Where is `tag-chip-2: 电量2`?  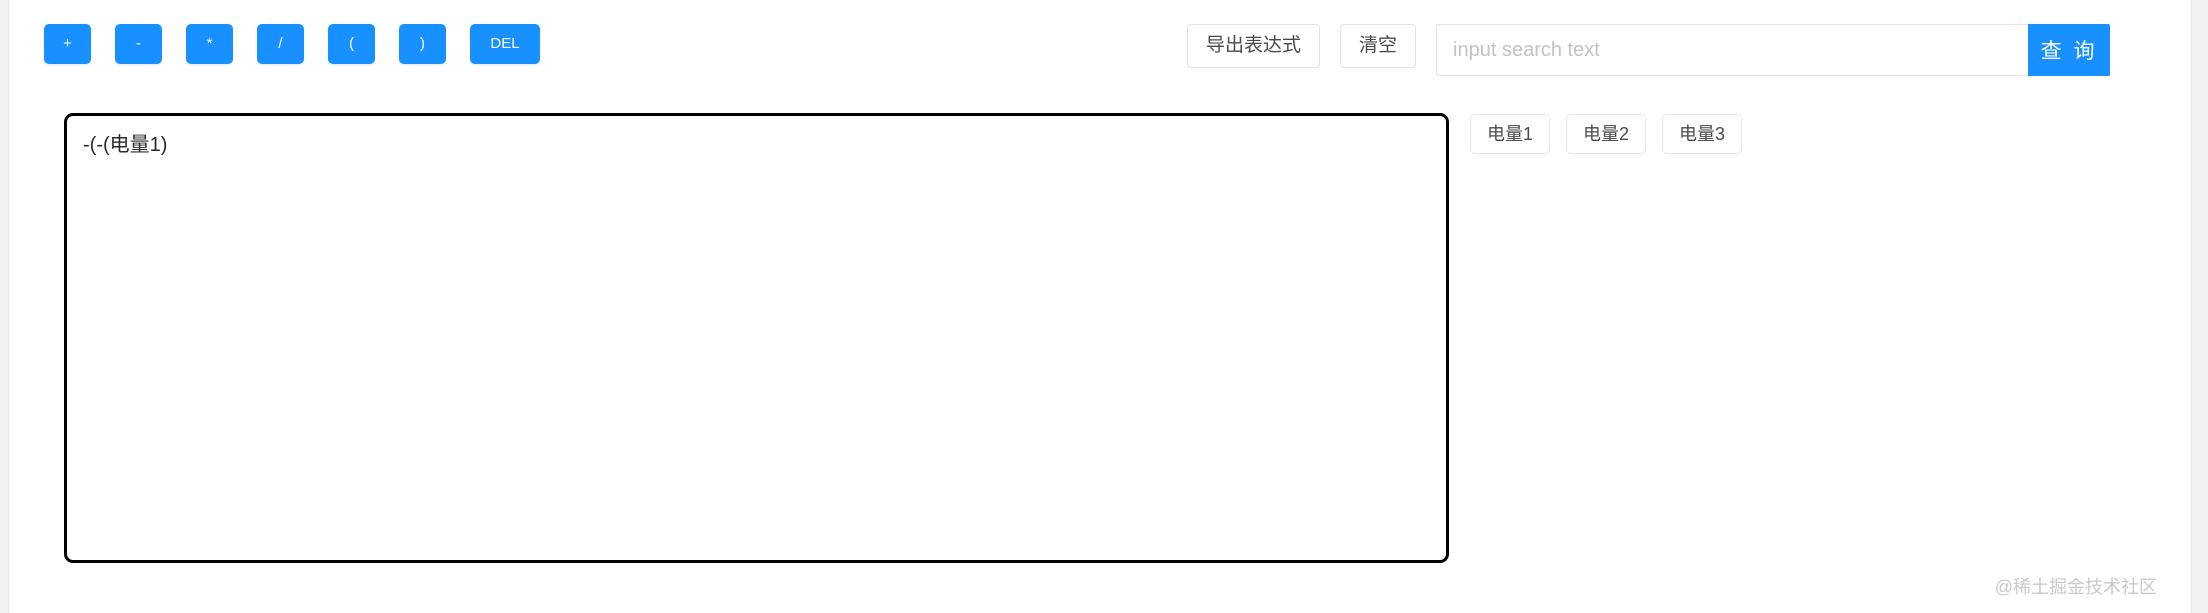 tag-chip-2: 电量2 is located at coordinates (1606, 134).